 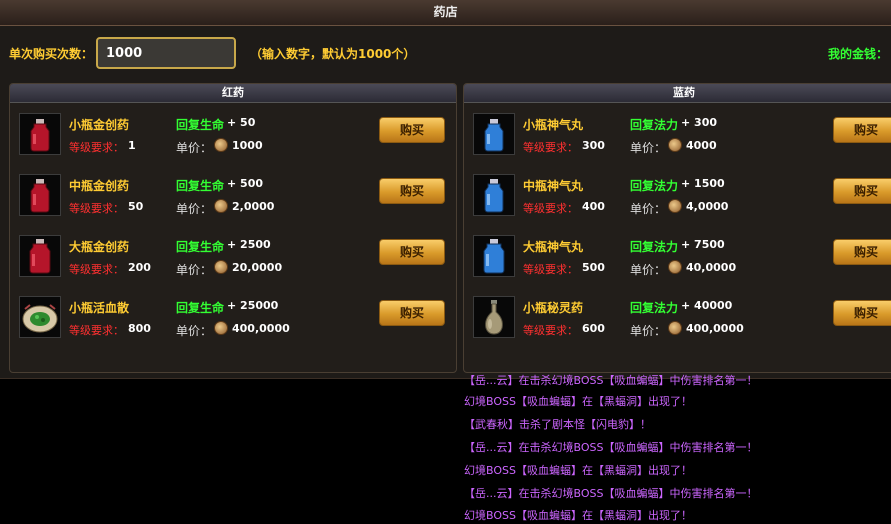 I want to click on quantity-input, so click(x=166, y=53).